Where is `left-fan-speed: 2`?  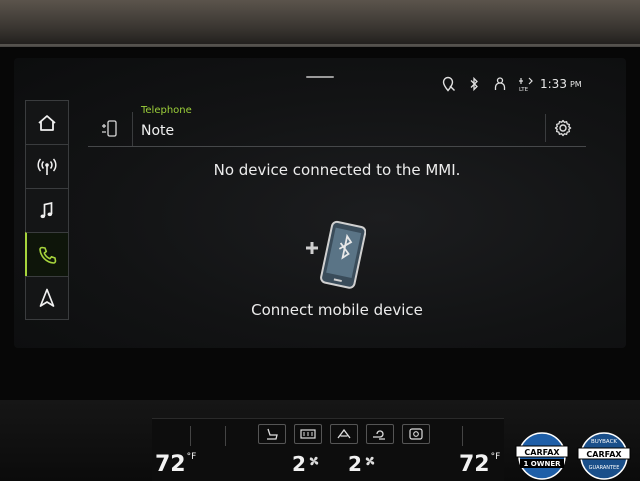
left-fan-speed: 2 is located at coordinates (306, 464).